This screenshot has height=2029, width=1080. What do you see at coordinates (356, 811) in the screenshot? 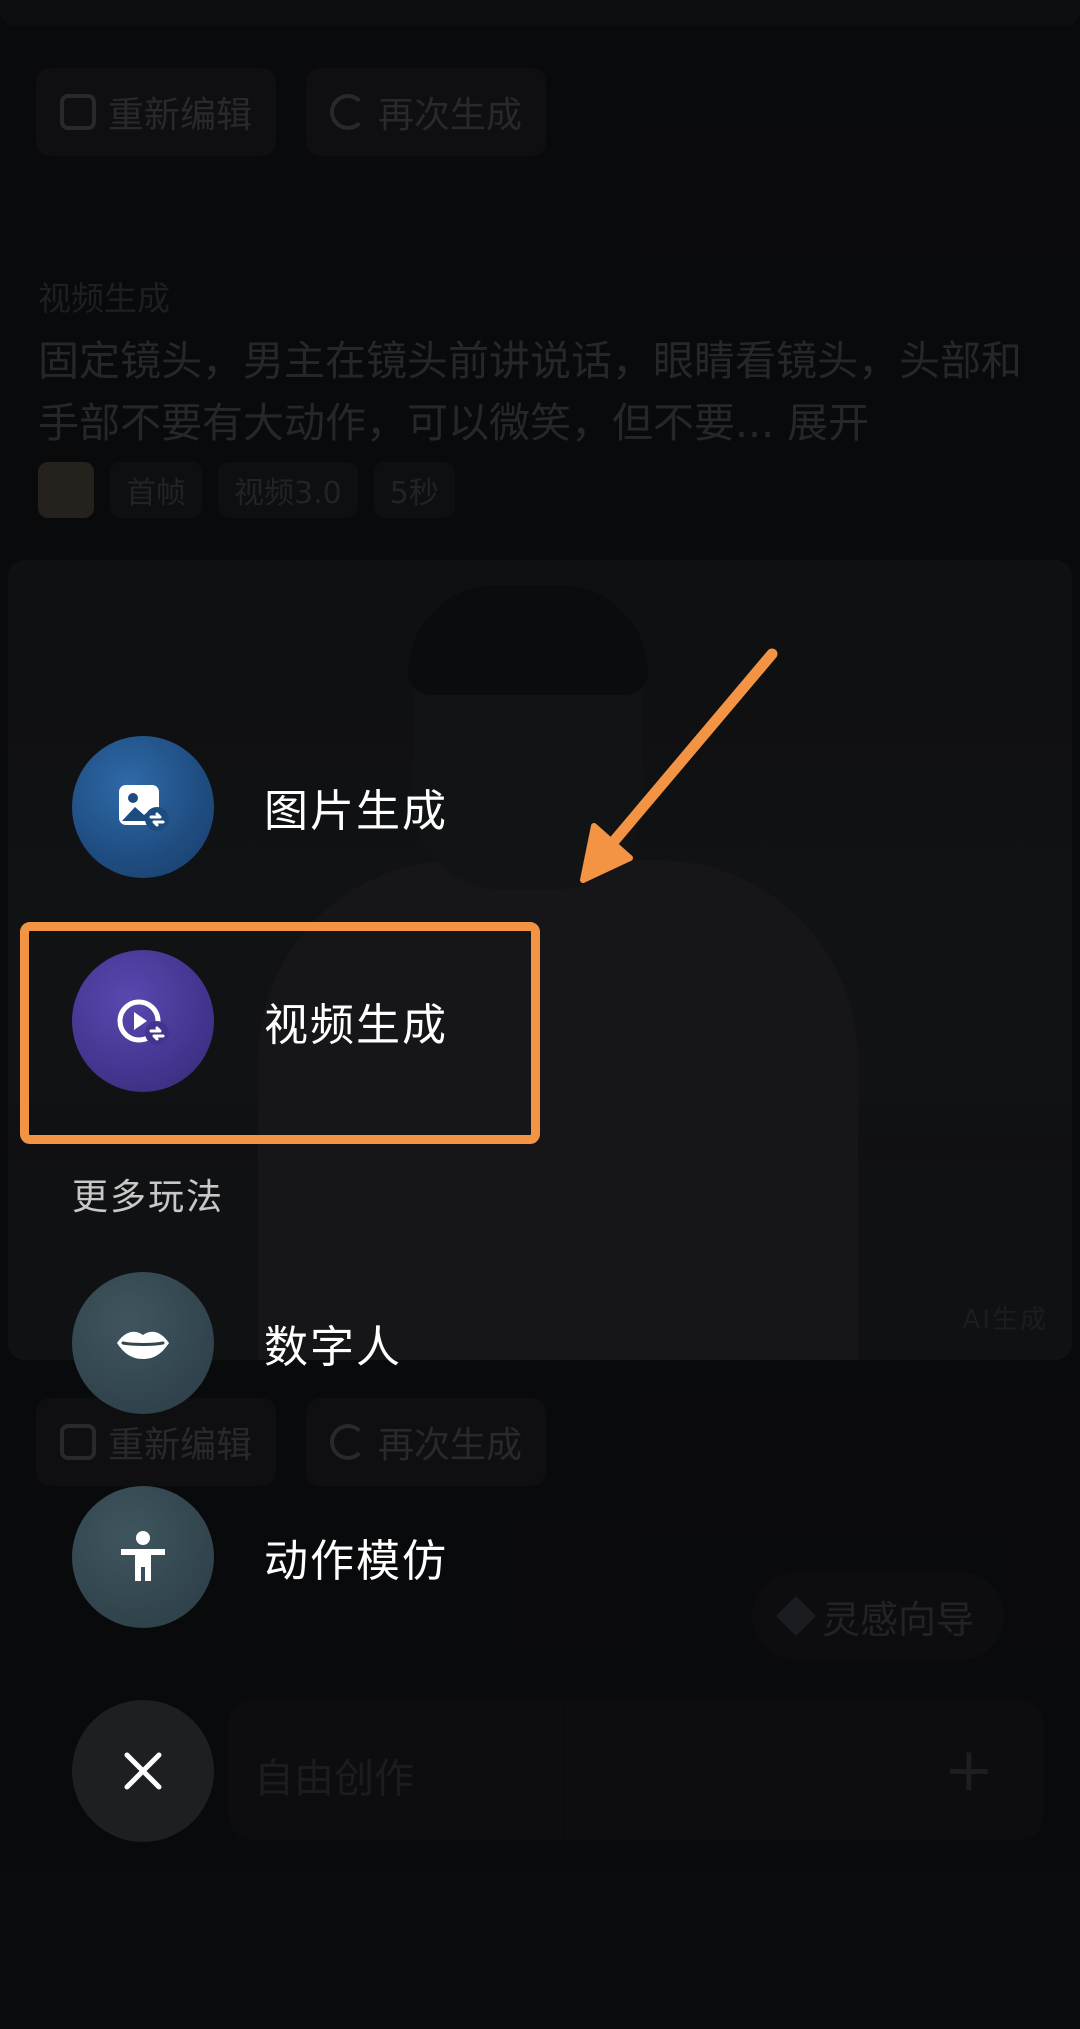
I see `menu-image-generate-label: 图片生成` at bounding box center [356, 811].